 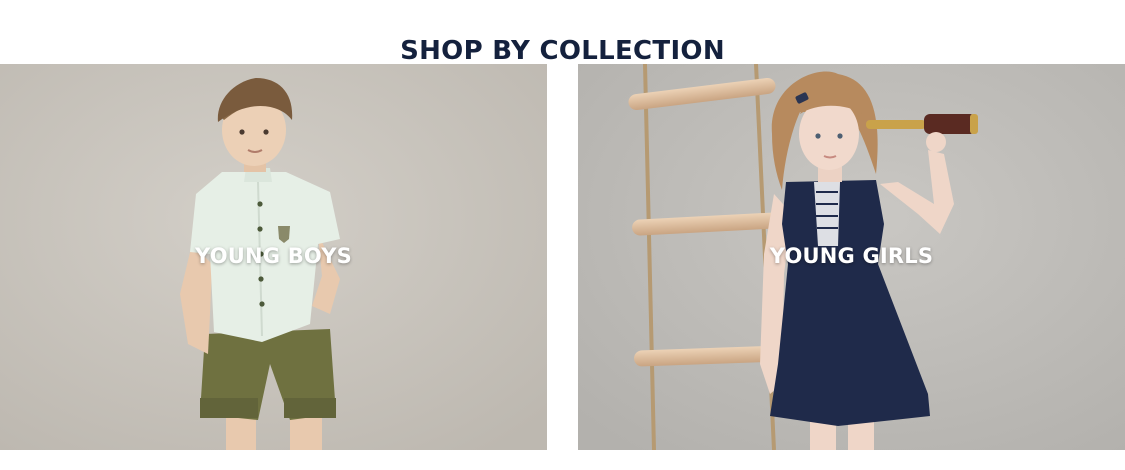 I want to click on section-title: SHOP BY COLLECTION, so click(x=562, y=50).